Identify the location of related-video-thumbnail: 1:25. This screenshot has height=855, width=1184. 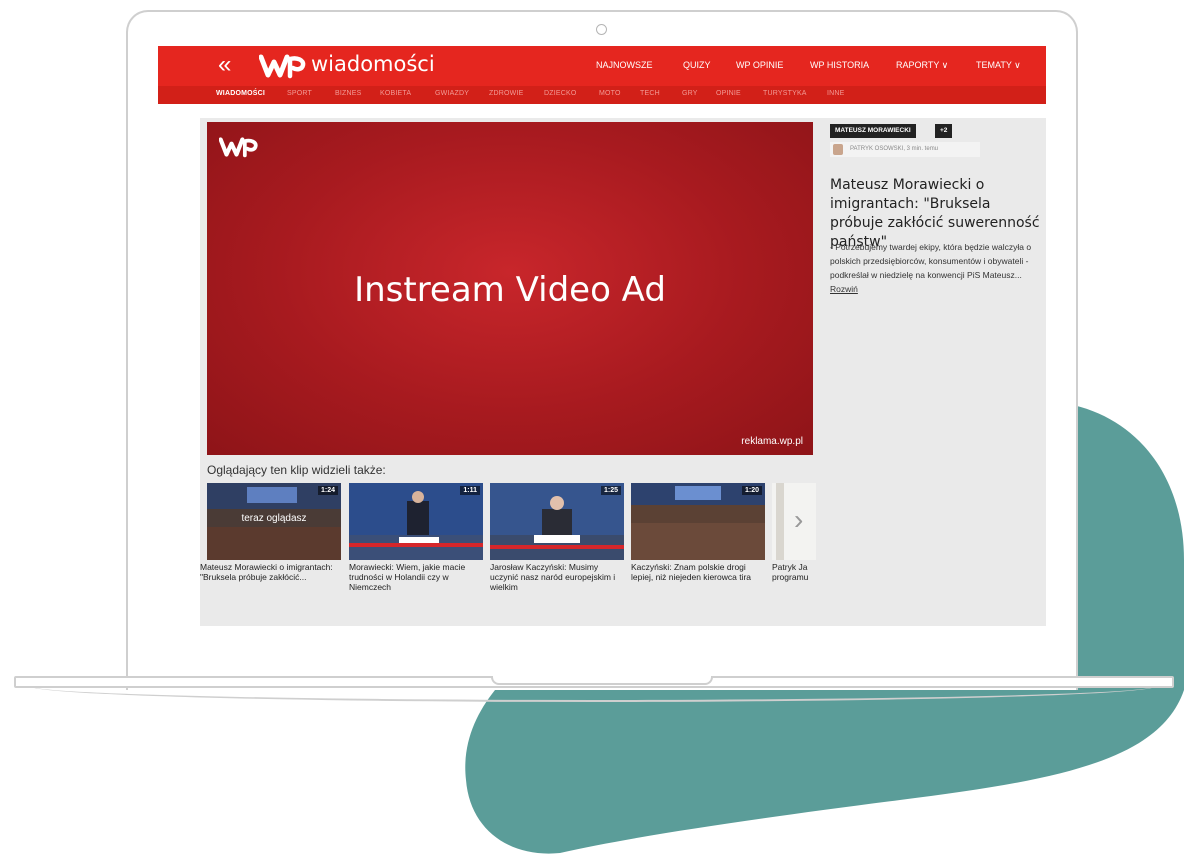
(557, 521).